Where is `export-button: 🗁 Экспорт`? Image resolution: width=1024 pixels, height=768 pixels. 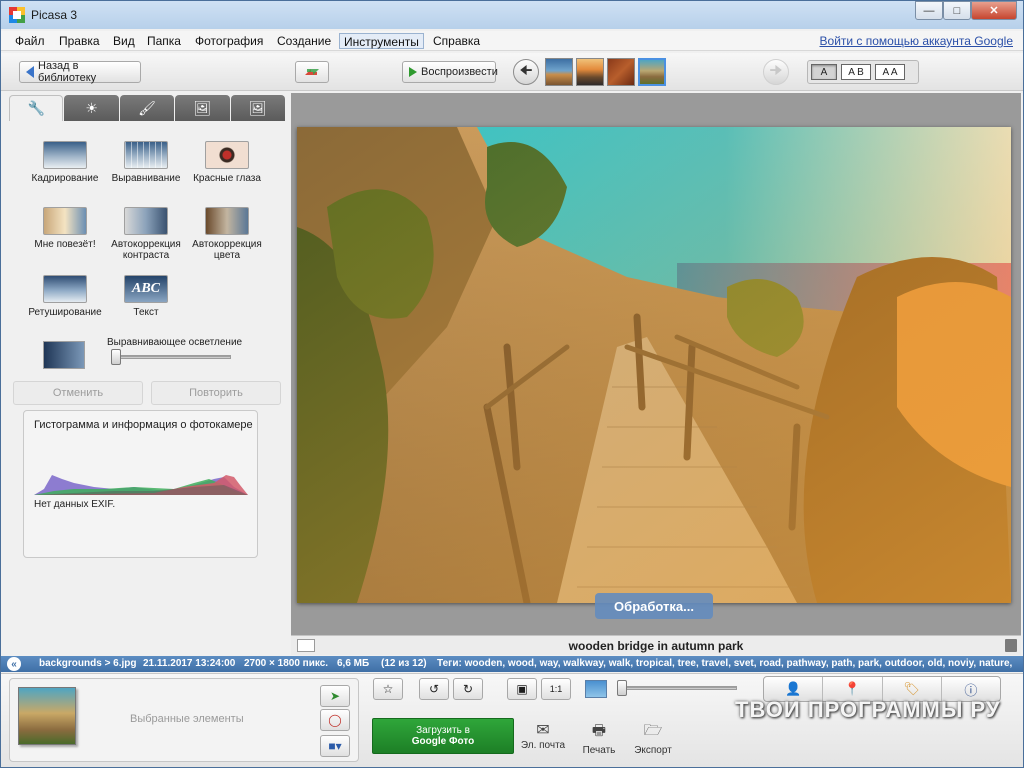 export-button: 🗁 Экспорт is located at coordinates (653, 738).